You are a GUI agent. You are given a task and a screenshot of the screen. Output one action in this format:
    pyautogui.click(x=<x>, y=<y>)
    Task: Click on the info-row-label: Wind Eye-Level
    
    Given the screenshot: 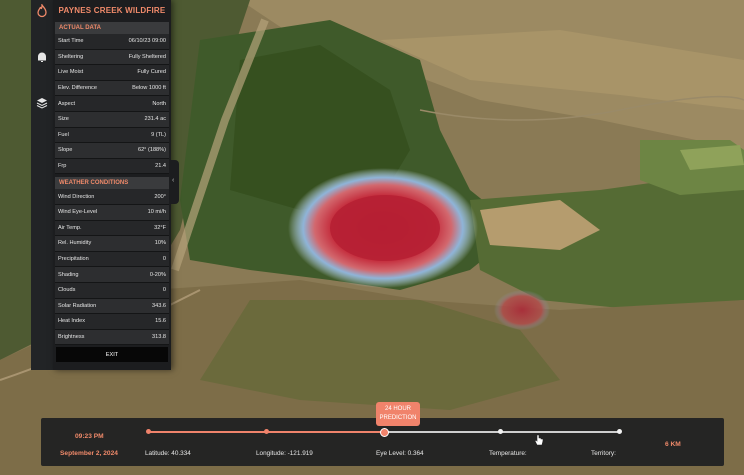 What is the action you would take?
    pyautogui.click(x=78, y=212)
    